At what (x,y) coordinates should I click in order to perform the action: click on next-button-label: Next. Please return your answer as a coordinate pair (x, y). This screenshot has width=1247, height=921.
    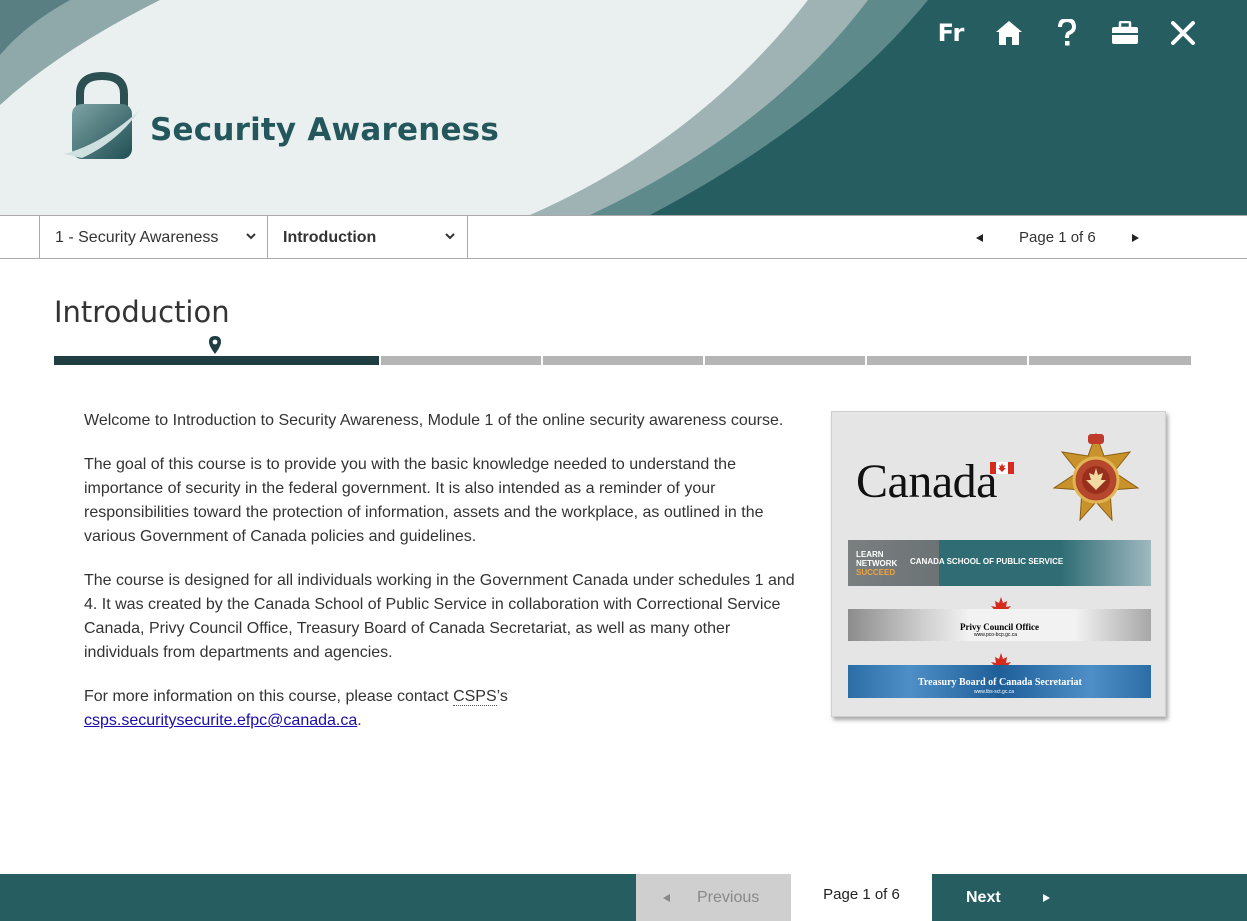
    Looking at the image, I should click on (983, 897).